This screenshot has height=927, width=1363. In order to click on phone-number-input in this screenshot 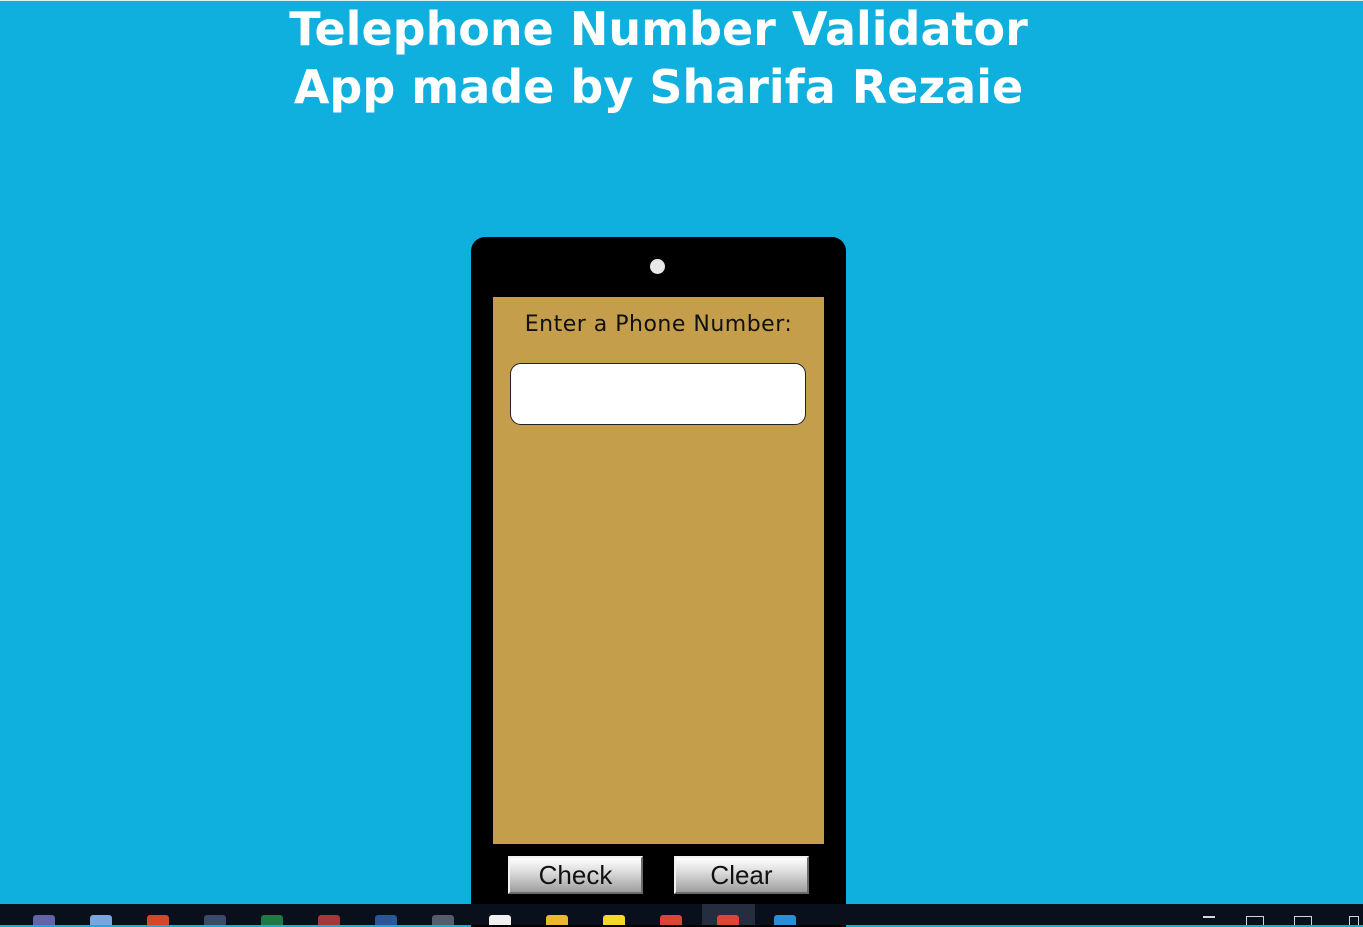, I will do `click(658, 394)`.